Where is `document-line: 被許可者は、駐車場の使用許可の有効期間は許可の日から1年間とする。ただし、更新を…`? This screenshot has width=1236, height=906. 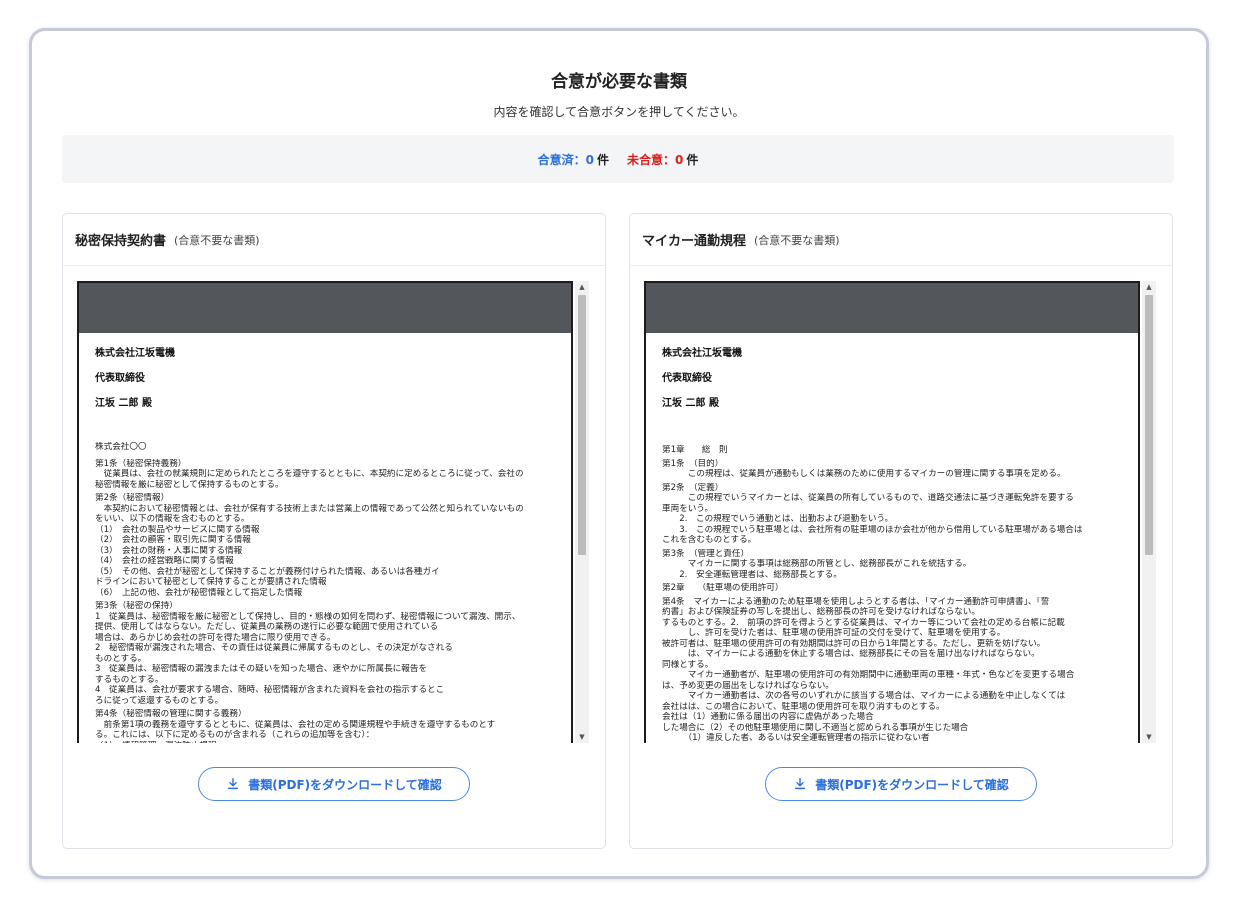 document-line: 被許可者は、駐車場の使用許可の有効期間は許可の日から1年間とする。ただし、更新を… is located at coordinates (854, 643).